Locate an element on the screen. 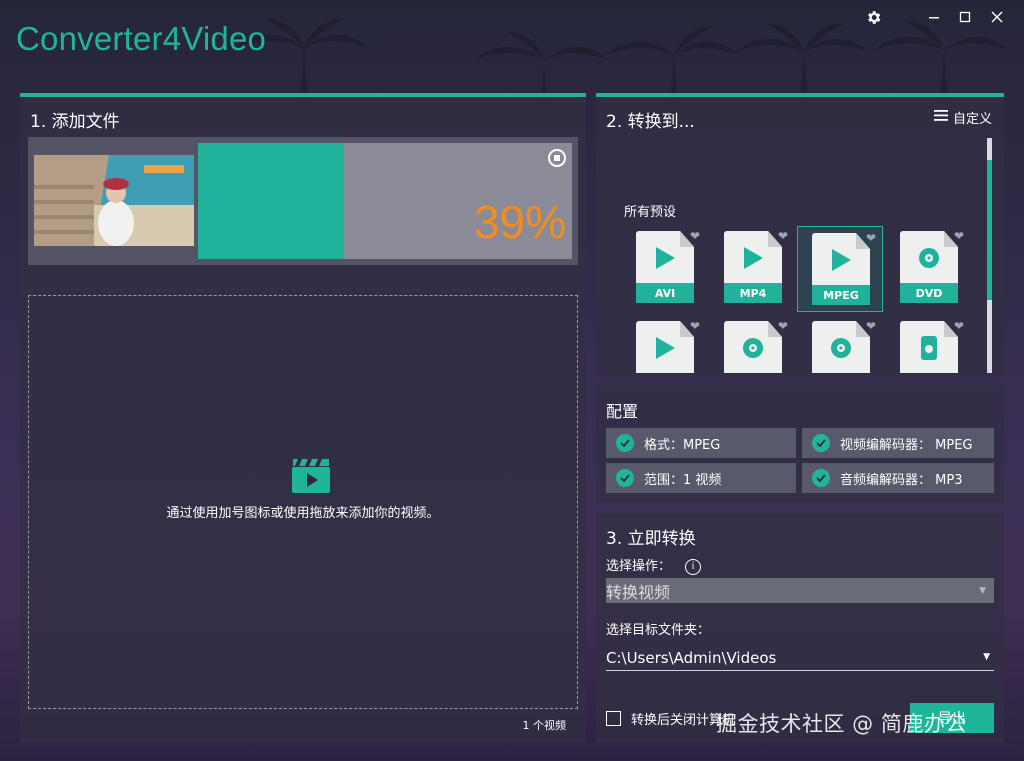 The width and height of the screenshot is (1024, 761). maximize-icon is located at coordinates (965, 17).